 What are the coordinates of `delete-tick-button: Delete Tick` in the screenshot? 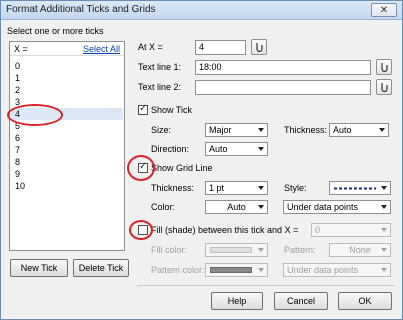 It's located at (101, 268).